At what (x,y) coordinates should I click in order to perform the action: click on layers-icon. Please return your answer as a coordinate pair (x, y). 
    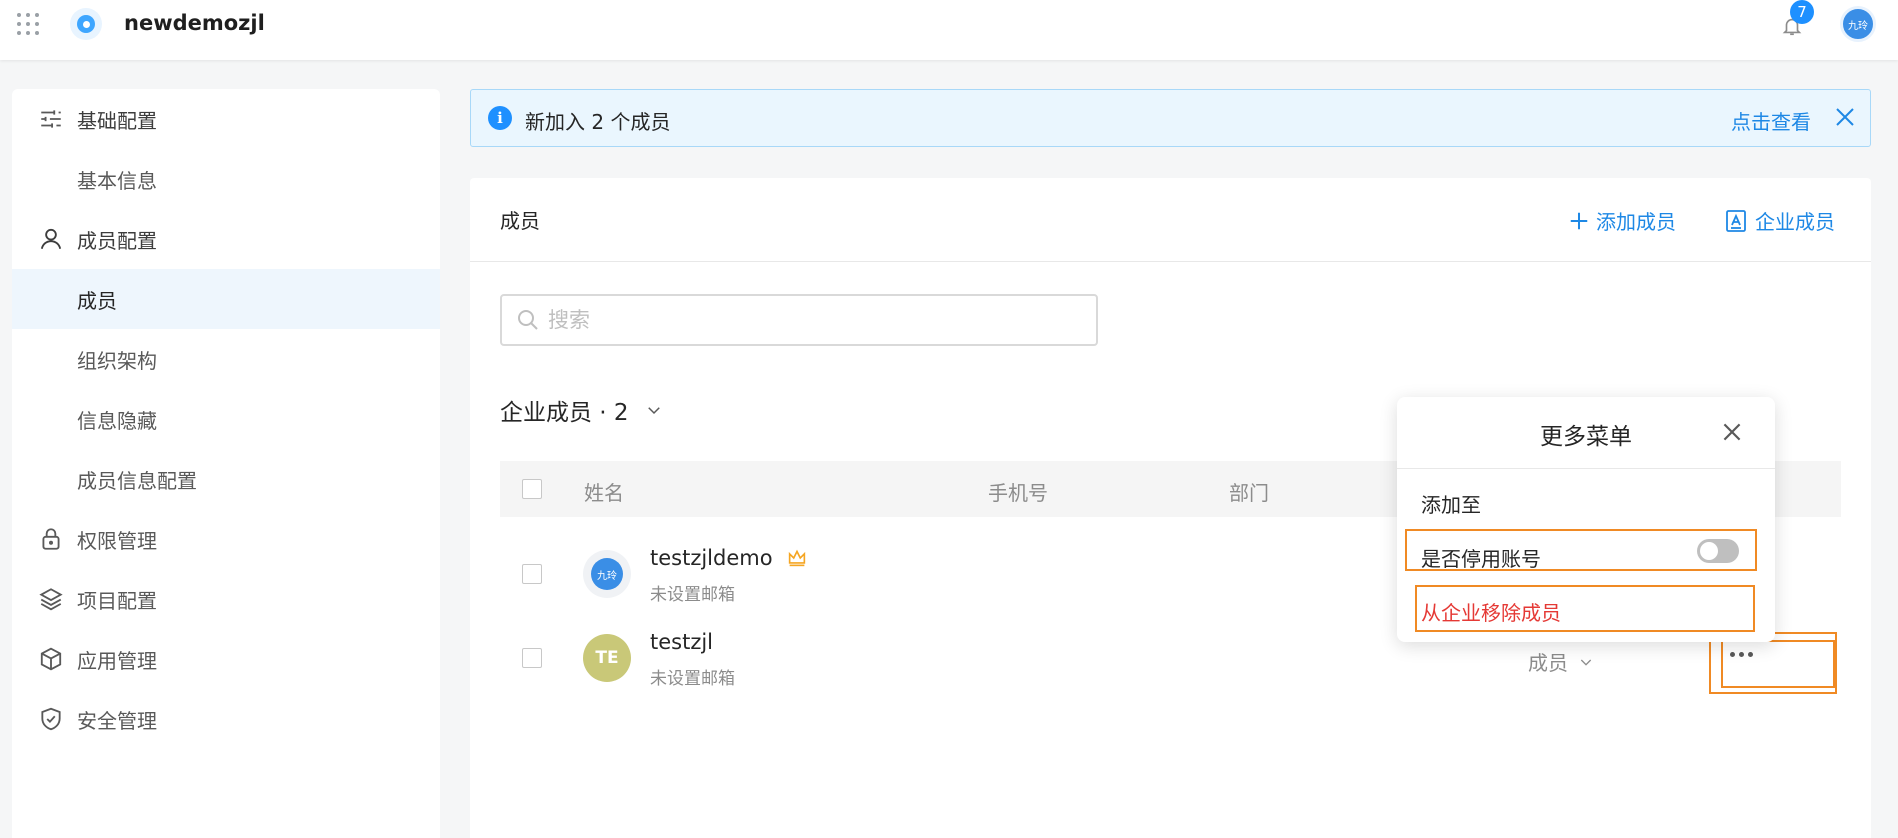
    Looking at the image, I should click on (51, 599).